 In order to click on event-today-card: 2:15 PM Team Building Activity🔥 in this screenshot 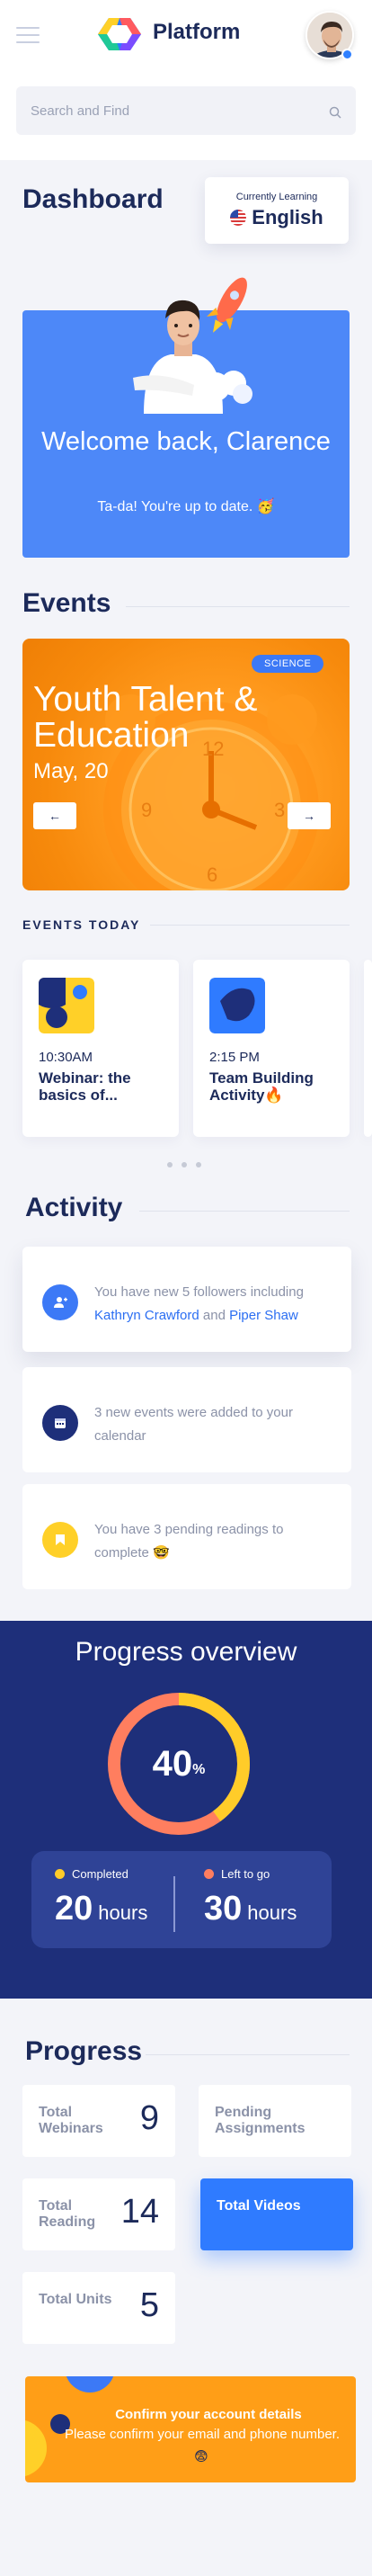, I will do `click(271, 1048)`.